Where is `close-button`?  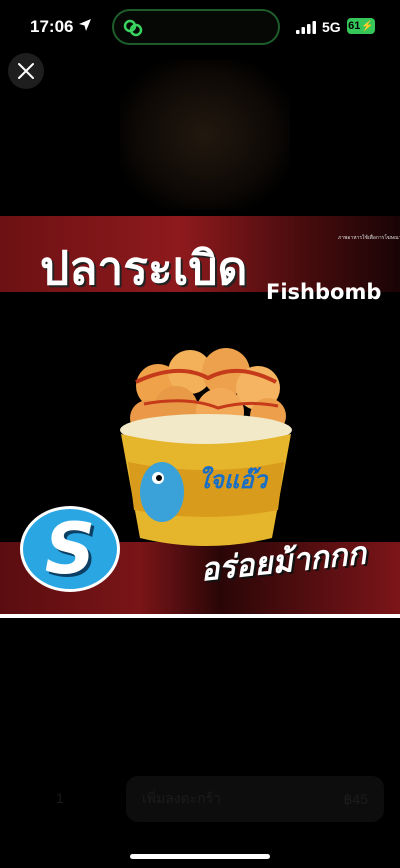
close-button is located at coordinates (26, 71).